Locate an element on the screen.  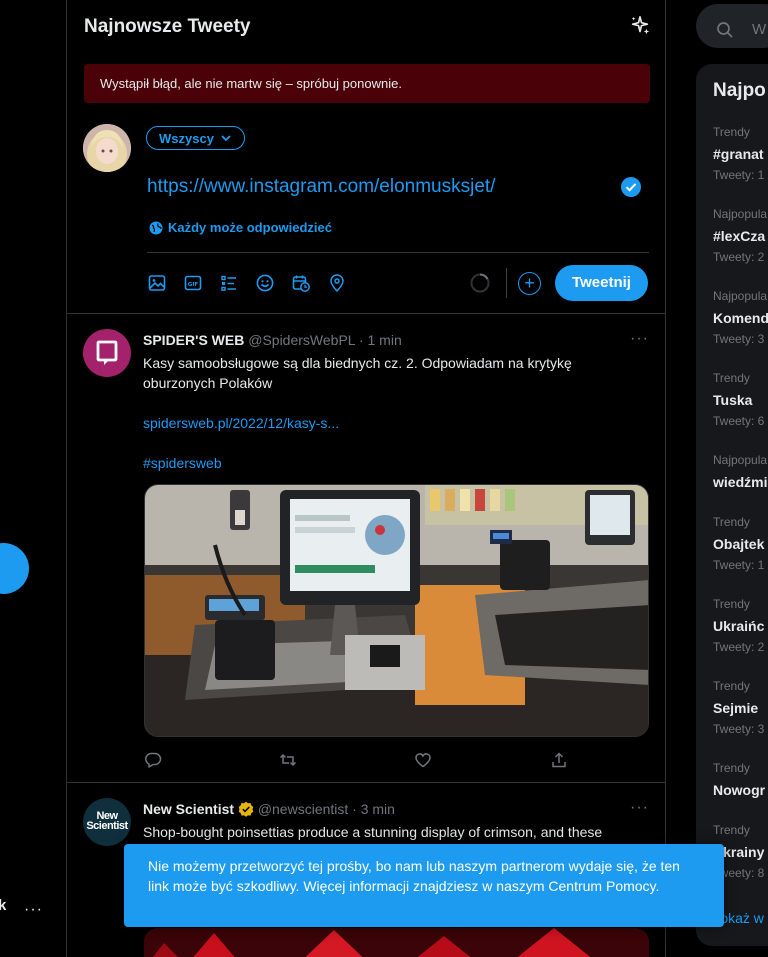
emoji-icon is located at coordinates (265, 283).